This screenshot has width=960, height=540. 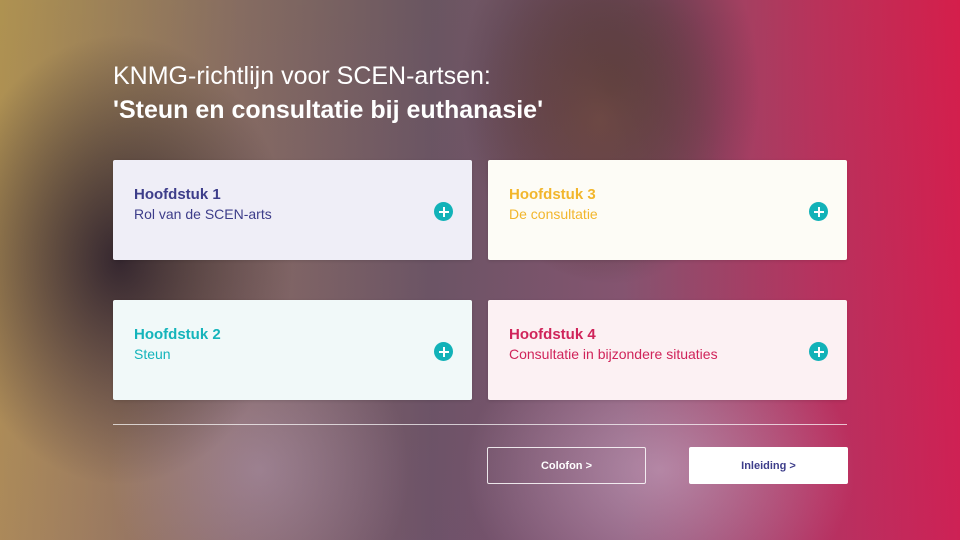 What do you see at coordinates (292, 350) in the screenshot?
I see `chapter-card-2: Hoofdstuk 2 Steun` at bounding box center [292, 350].